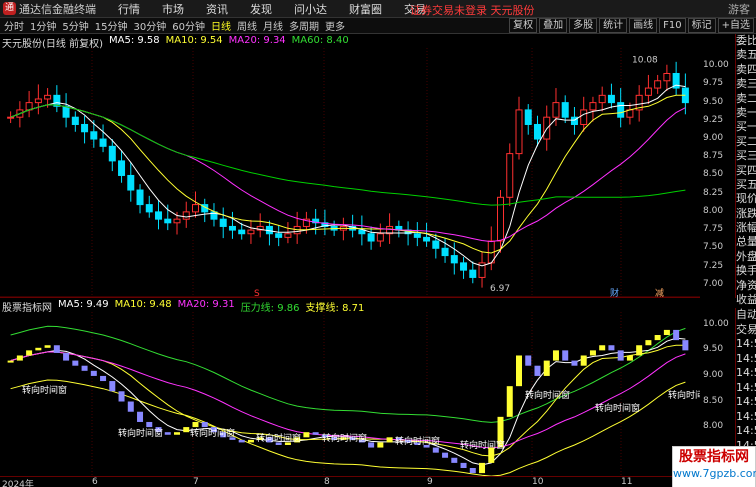 The width and height of the screenshot is (756, 487). Describe the element at coordinates (335, 25) in the screenshot. I see `period-tab: 更多` at that location.